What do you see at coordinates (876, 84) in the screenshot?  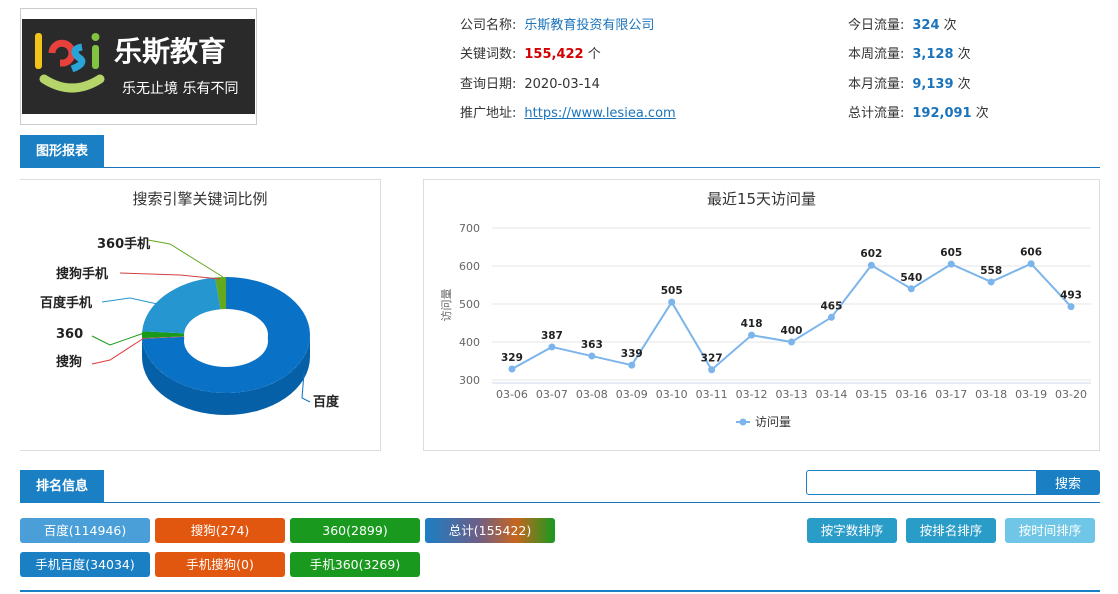 I see `month-traffic-label: 本月流量:` at bounding box center [876, 84].